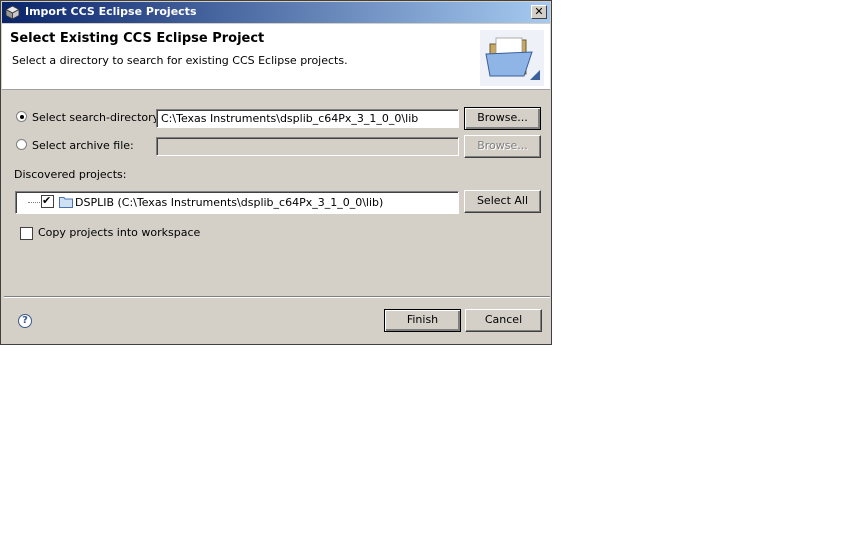 The image size is (864, 540). Describe the element at coordinates (26, 233) in the screenshot. I see `copy-projects-checkbox` at that location.